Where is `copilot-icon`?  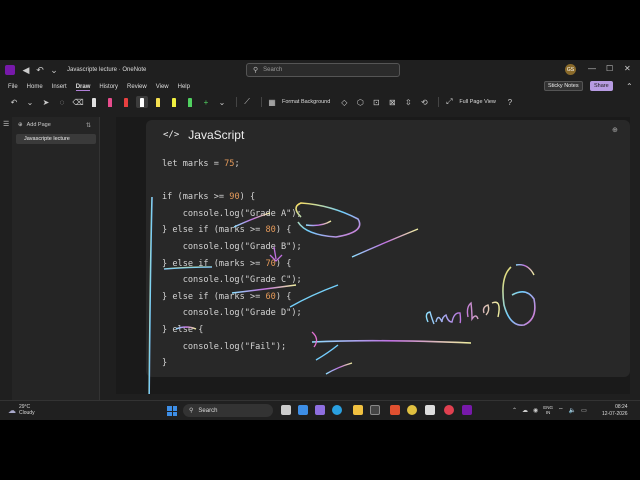 copilot-icon is located at coordinates (320, 410).